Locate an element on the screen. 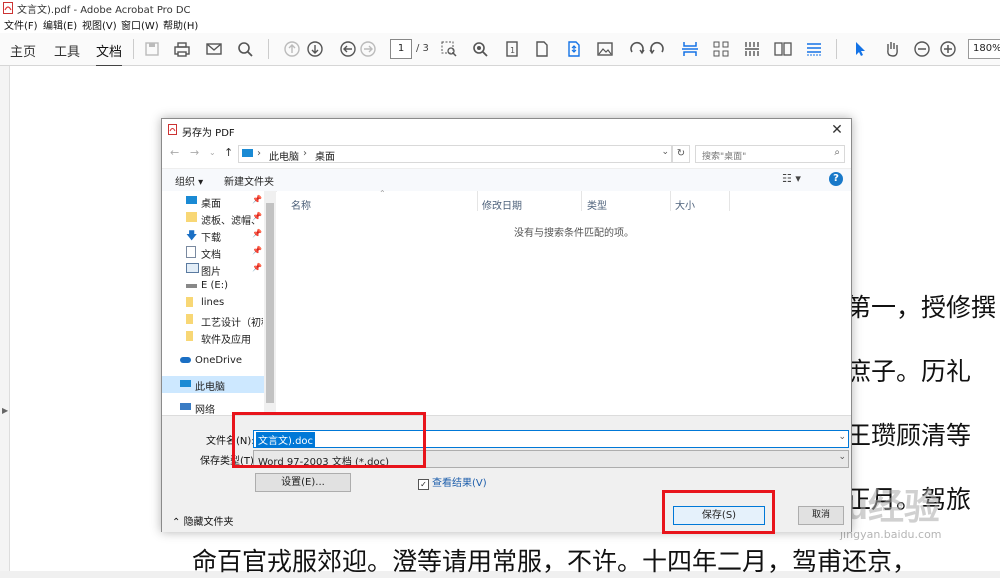 The width and height of the screenshot is (1000, 578). page-total: / 3 is located at coordinates (422, 48).